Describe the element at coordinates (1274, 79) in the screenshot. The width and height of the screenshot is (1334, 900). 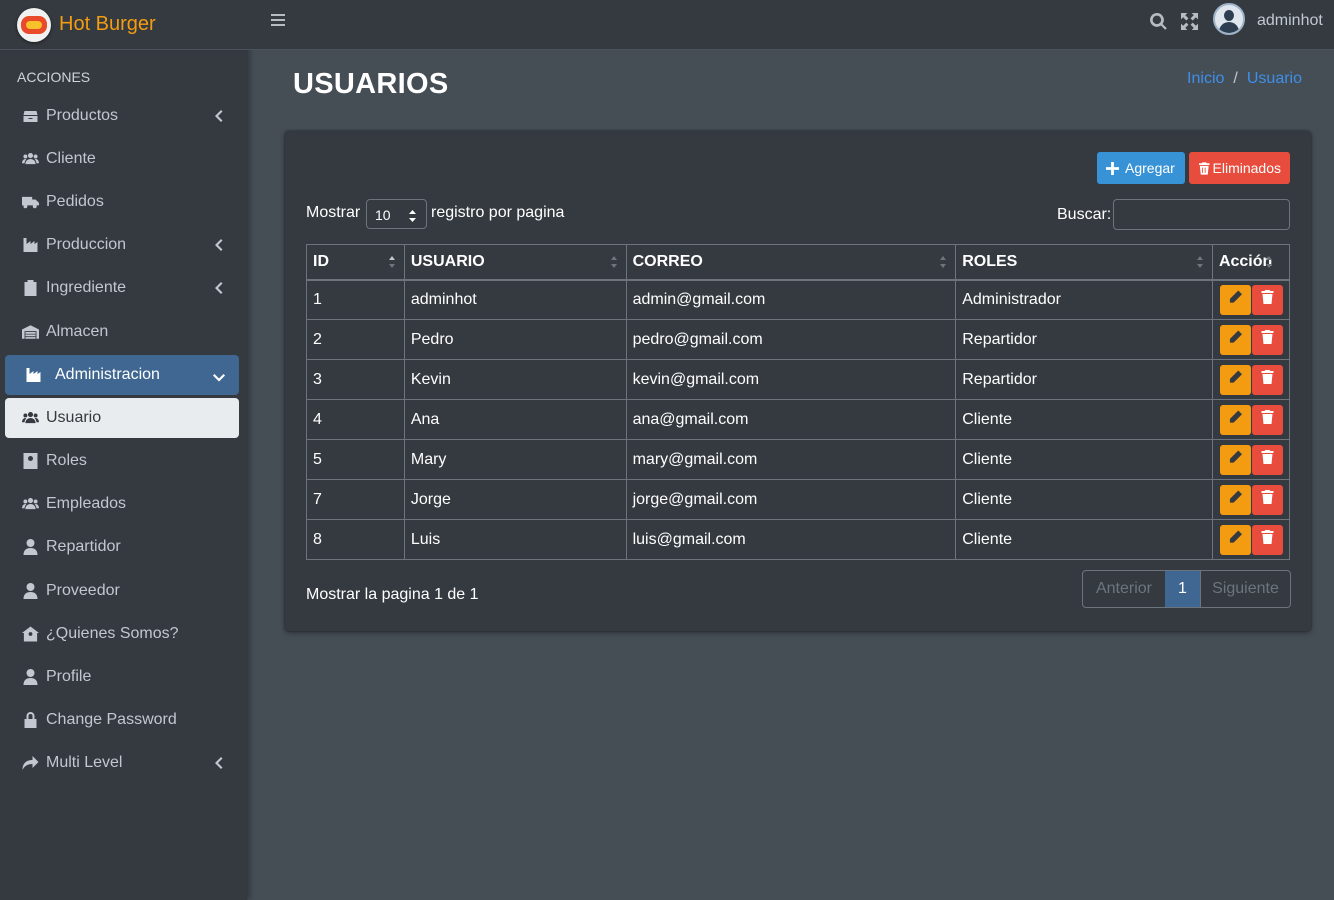
I see `breadcrumb-current: Usuario` at that location.